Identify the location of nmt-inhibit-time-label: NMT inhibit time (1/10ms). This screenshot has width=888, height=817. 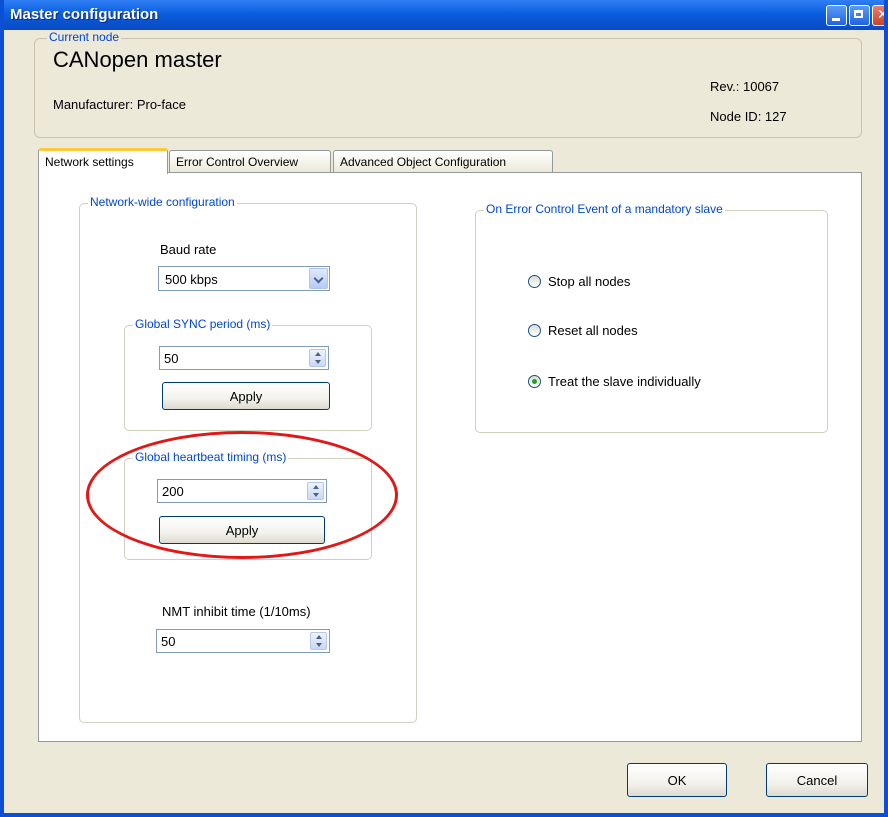
(236, 611).